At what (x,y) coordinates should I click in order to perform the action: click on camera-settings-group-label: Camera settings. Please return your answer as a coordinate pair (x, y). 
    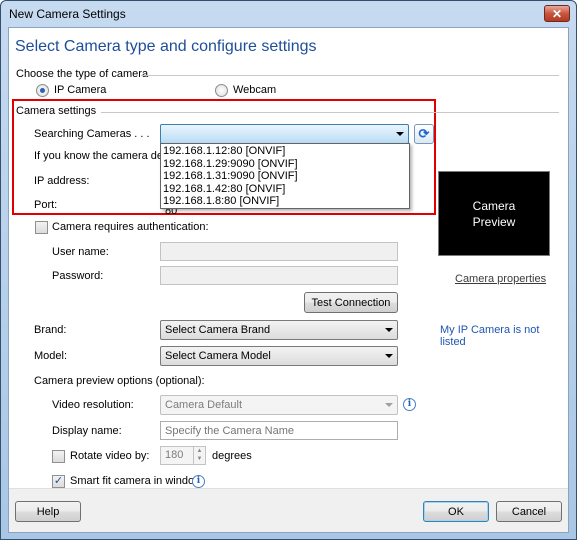
    Looking at the image, I should click on (56, 111).